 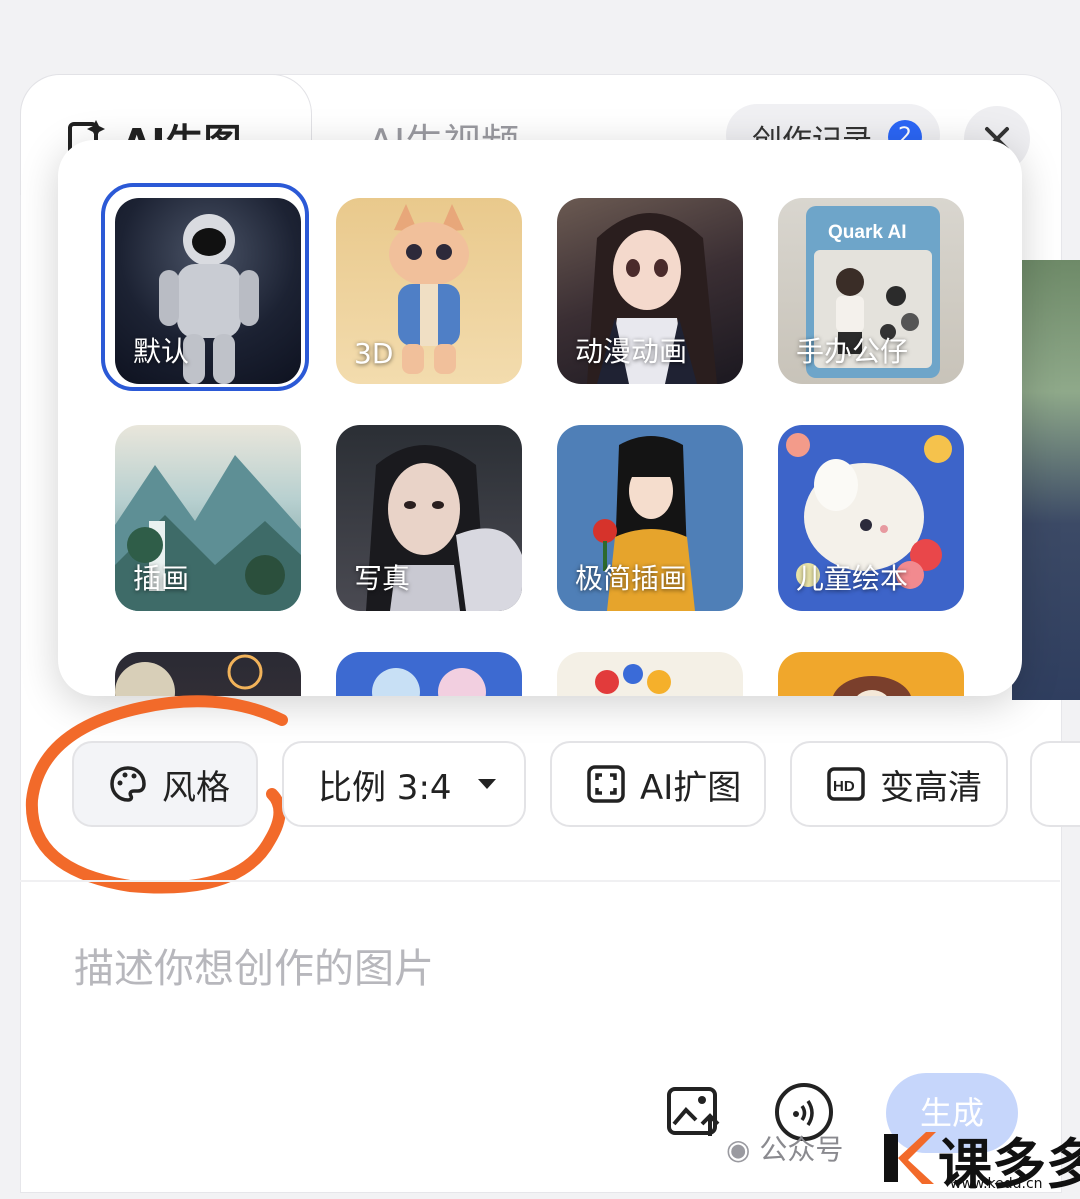 I want to click on logo-url: www.kedd.cn, so click(x=996, y=1184).